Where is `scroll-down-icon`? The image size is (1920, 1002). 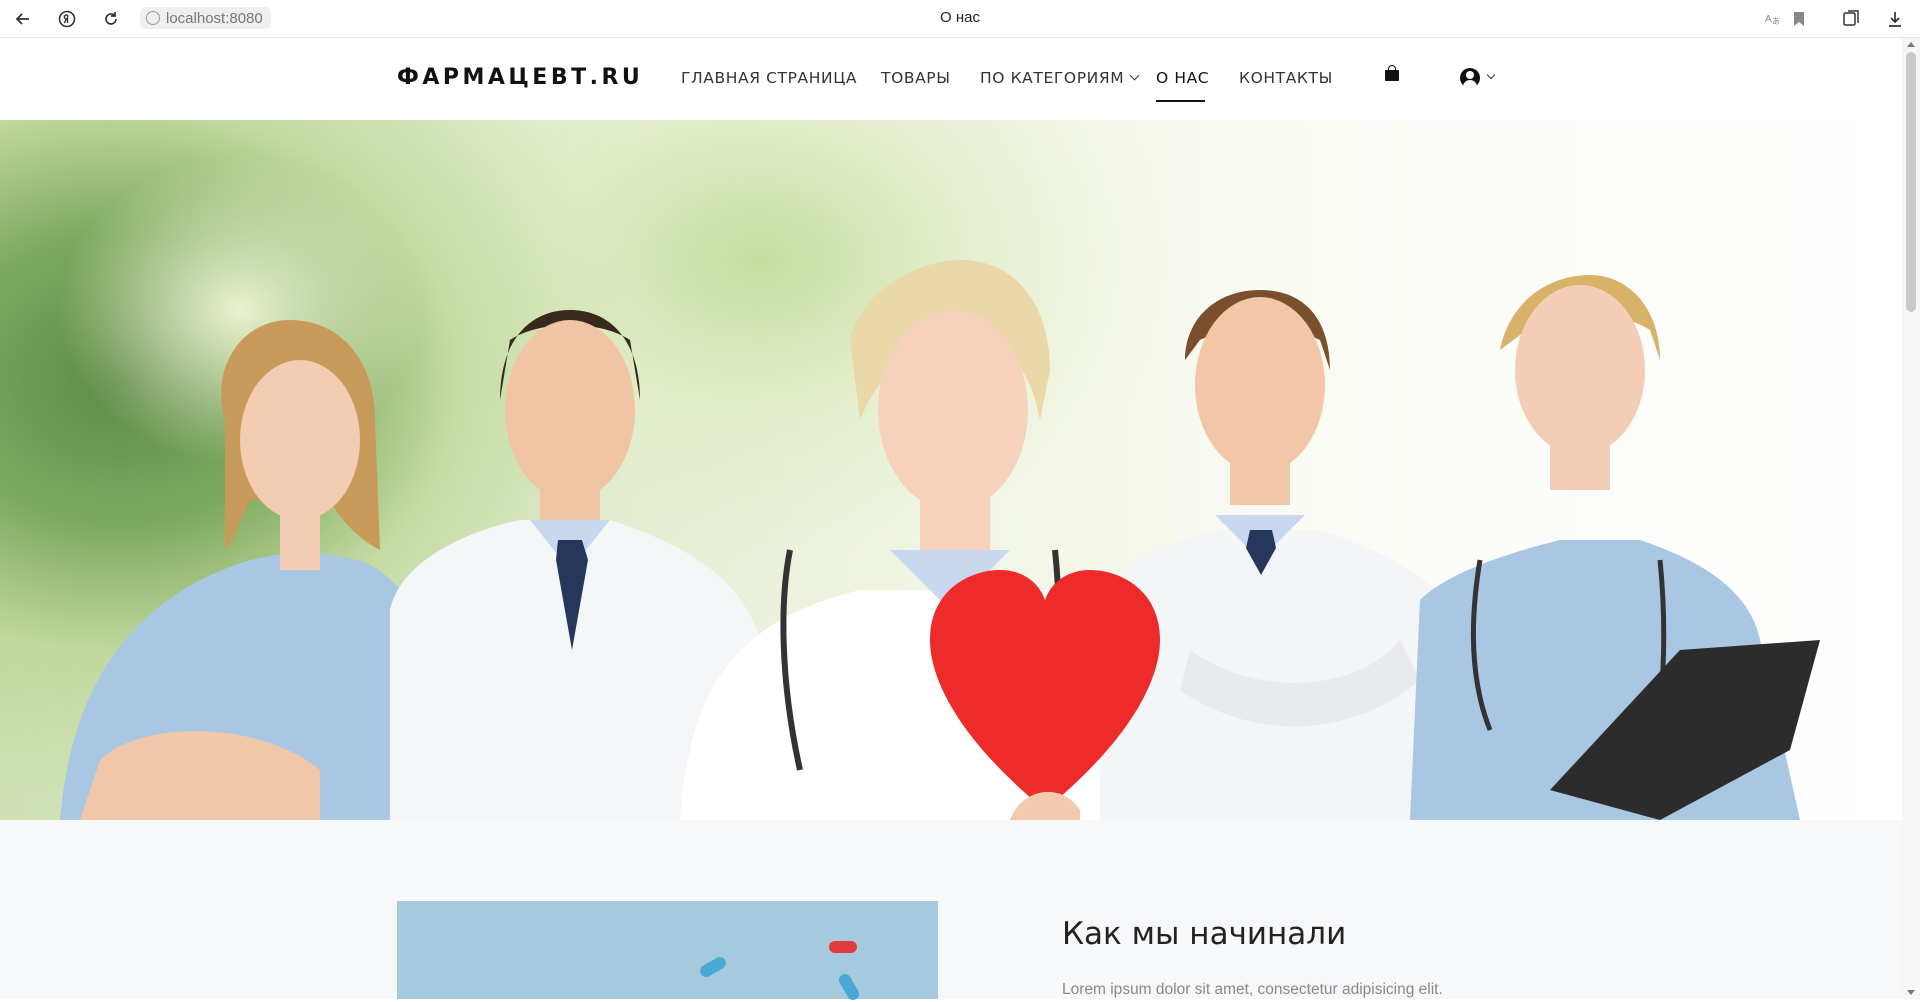
scroll-down-icon is located at coordinates (1911, 992).